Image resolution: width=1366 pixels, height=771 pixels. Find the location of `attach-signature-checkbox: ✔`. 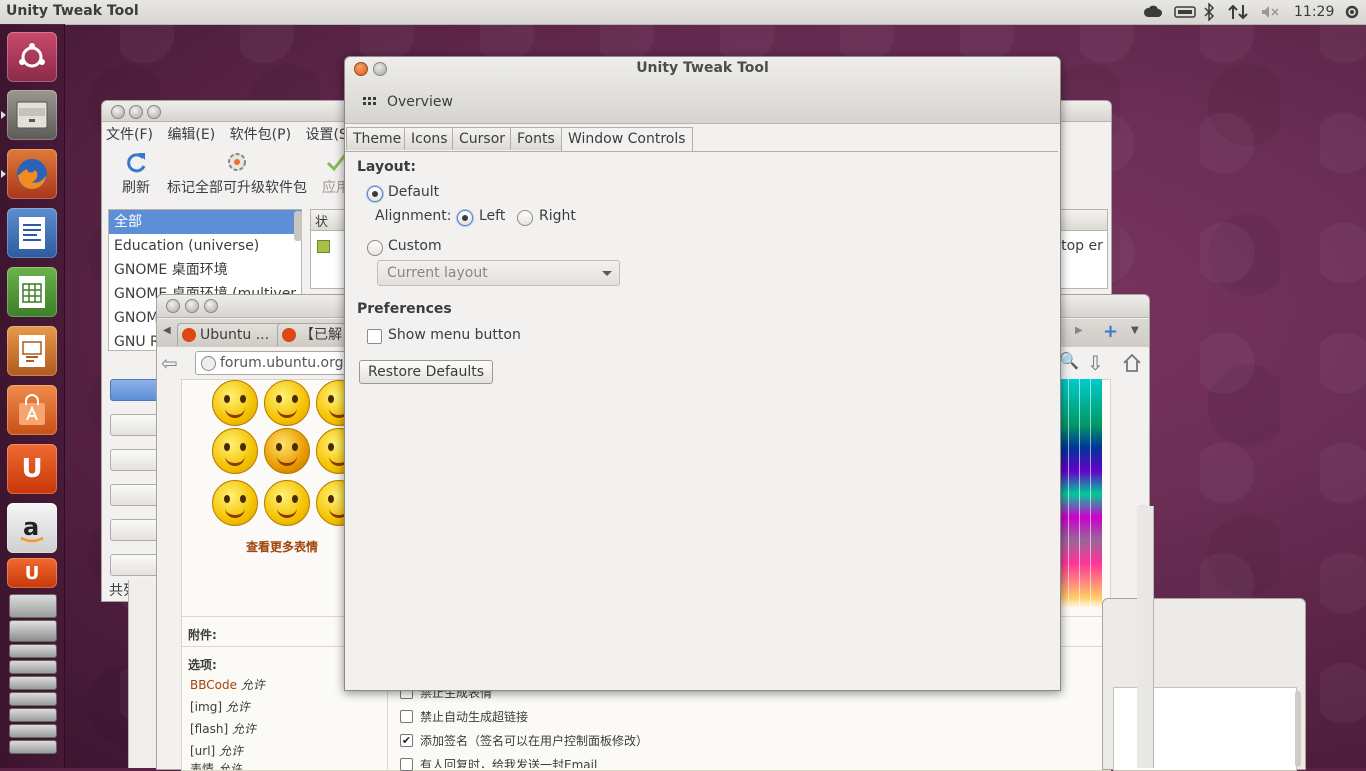

attach-signature-checkbox: ✔ is located at coordinates (406, 740).